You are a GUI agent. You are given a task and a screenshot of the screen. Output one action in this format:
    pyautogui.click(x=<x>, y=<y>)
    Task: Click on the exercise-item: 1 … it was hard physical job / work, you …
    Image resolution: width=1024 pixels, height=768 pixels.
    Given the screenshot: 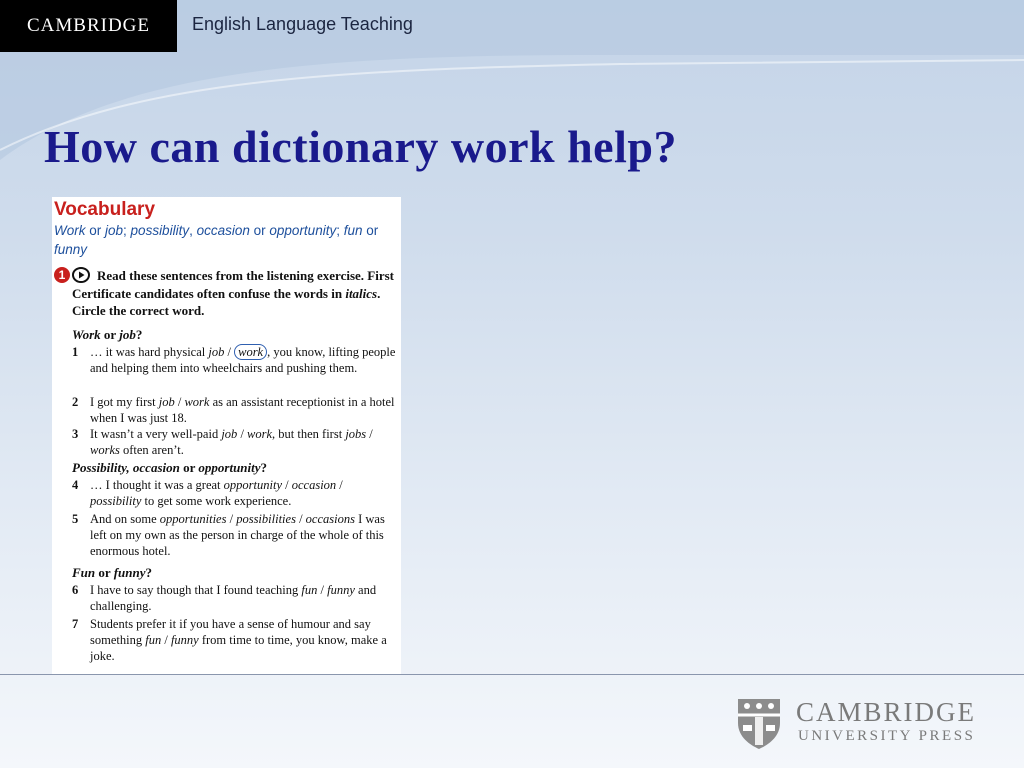 What is the action you would take?
    pyautogui.click(x=234, y=360)
    